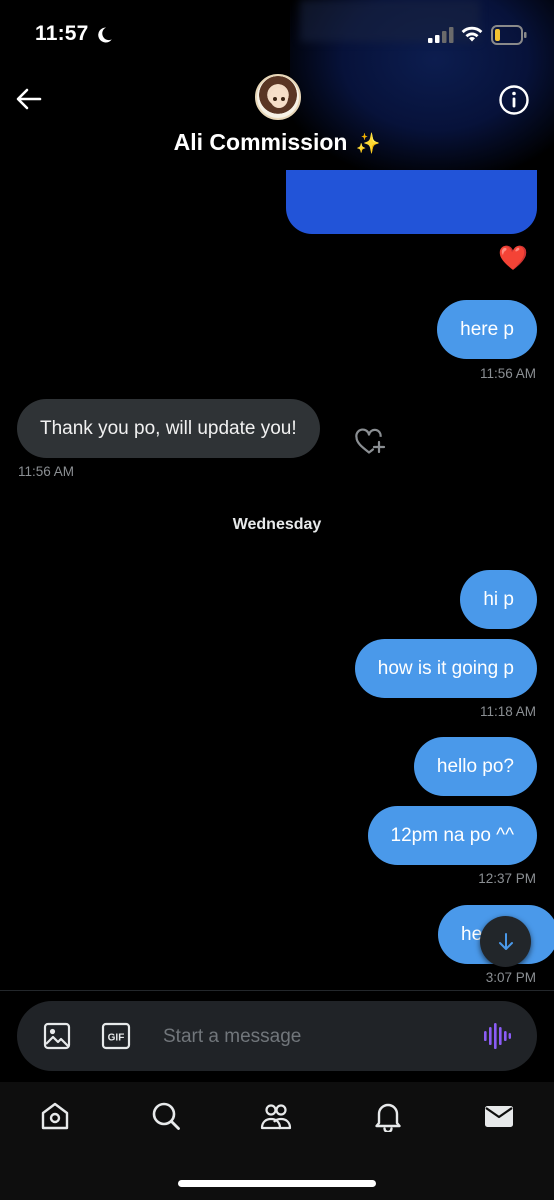 The height and width of the screenshot is (1200, 554). I want to click on signal-icon, so click(441, 35).